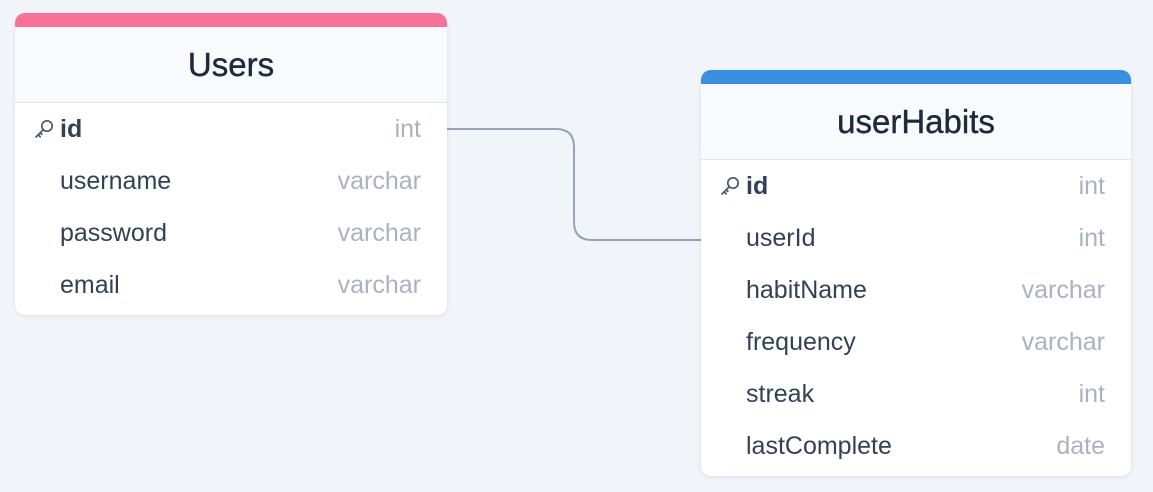  What do you see at coordinates (806, 289) in the screenshot?
I see `field-name: habitName` at bounding box center [806, 289].